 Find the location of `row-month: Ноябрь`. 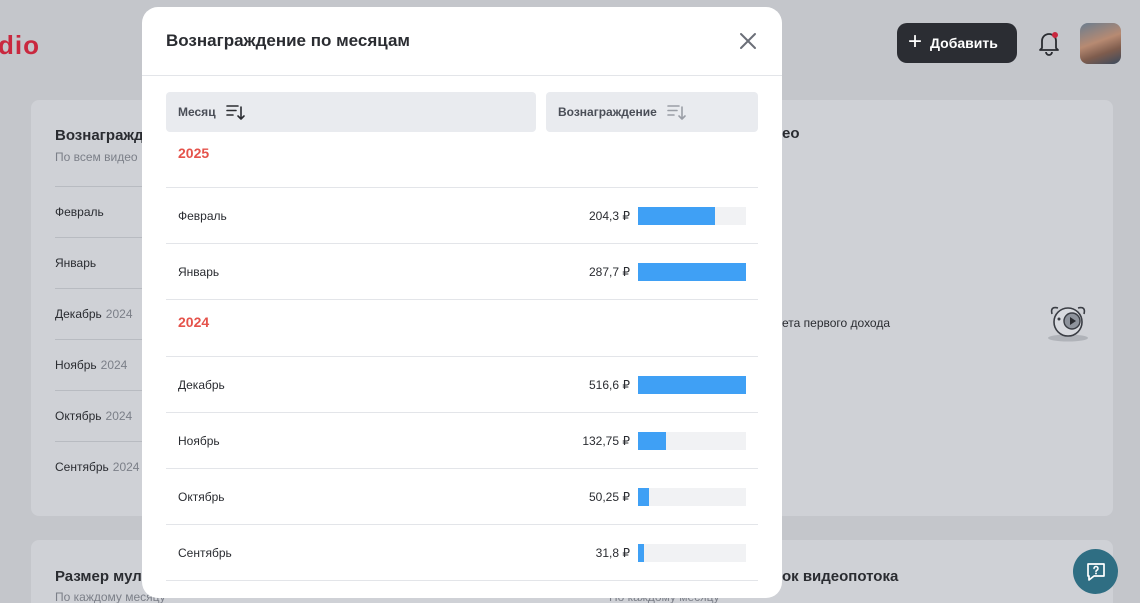

row-month: Ноябрь is located at coordinates (199, 441).